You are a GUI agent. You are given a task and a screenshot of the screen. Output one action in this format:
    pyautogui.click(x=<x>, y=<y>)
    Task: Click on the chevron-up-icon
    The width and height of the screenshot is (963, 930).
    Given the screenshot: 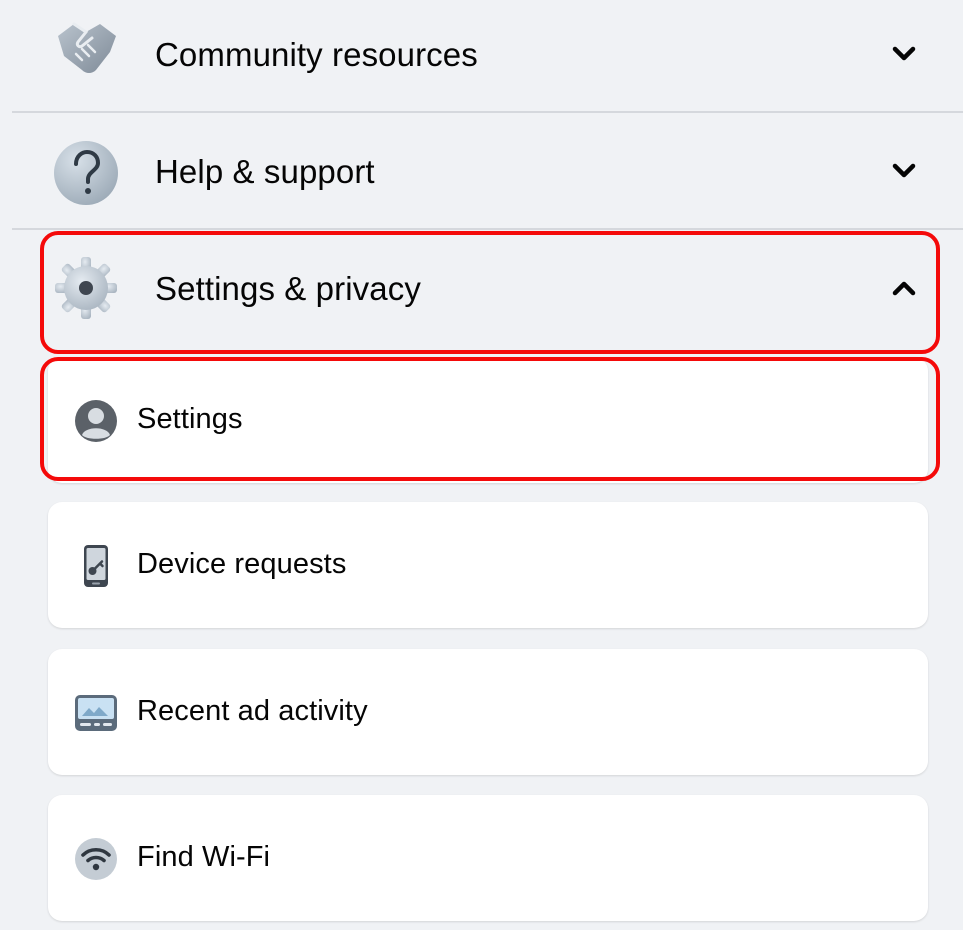 What is the action you would take?
    pyautogui.click(x=904, y=288)
    